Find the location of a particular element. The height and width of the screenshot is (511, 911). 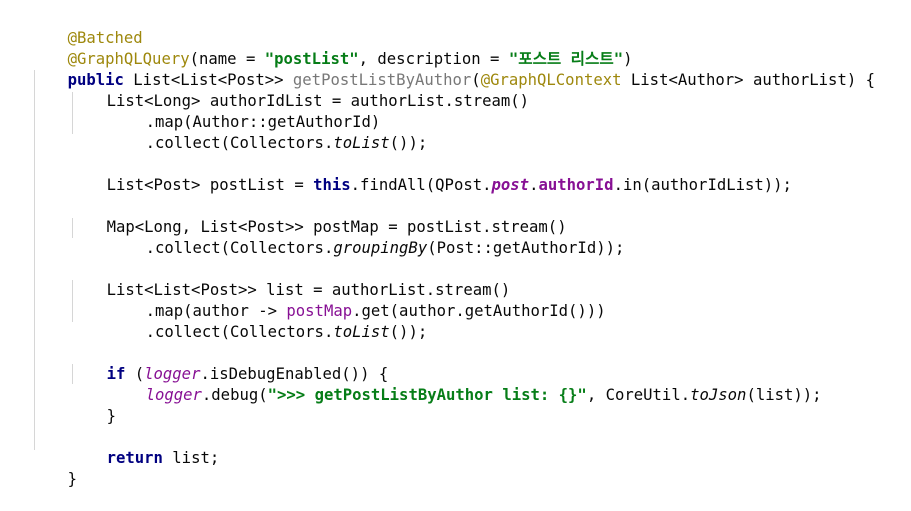

code-token: .debug( is located at coordinates (234, 395).